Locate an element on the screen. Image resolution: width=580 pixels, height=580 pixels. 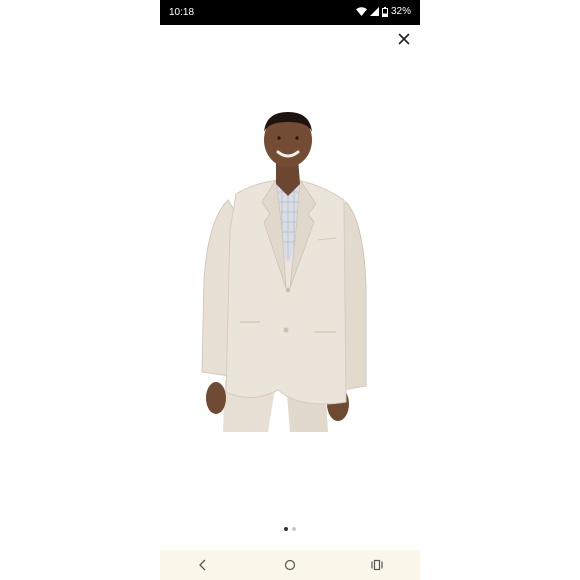
back-icon is located at coordinates (202, 565).